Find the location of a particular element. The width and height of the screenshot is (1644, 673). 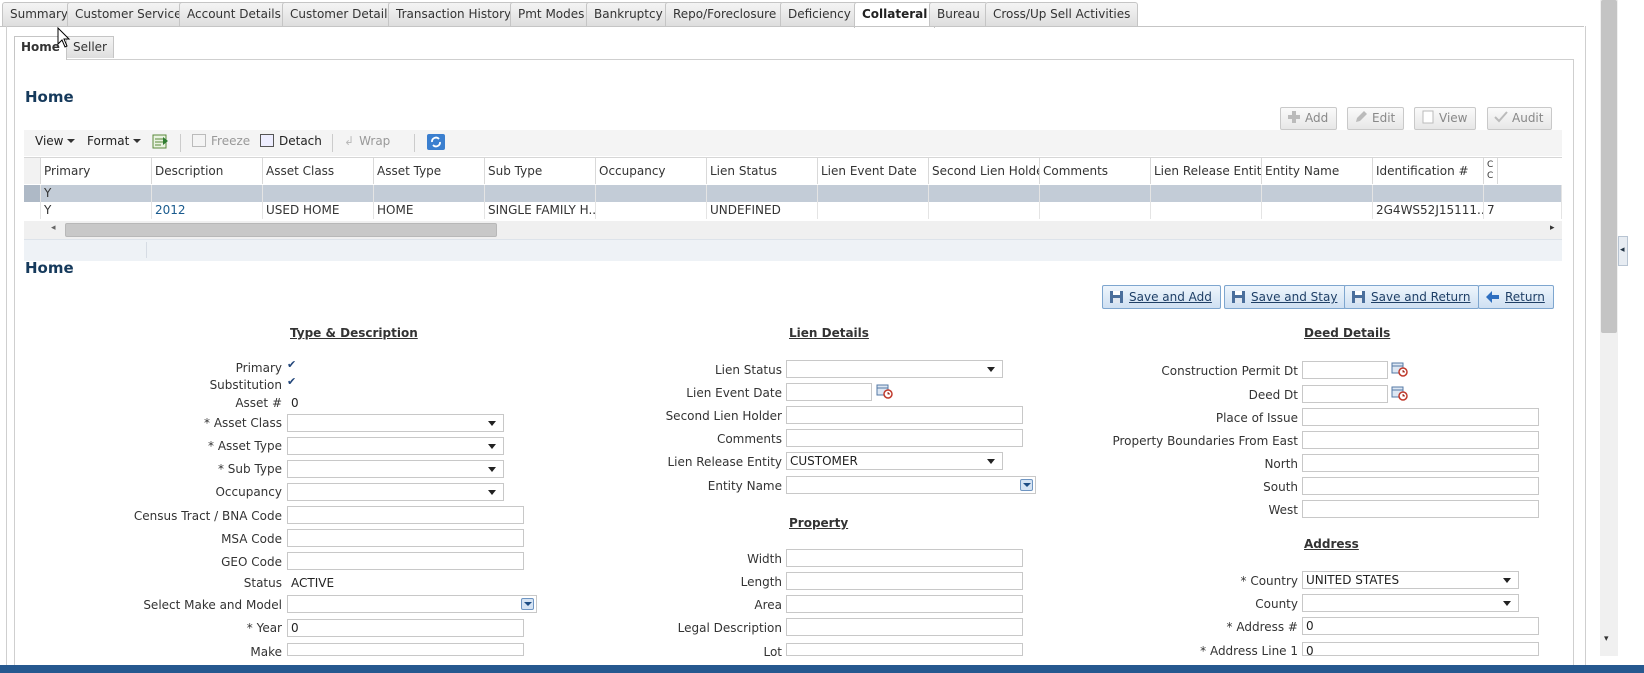

column-header-lien-status: Lien Status is located at coordinates (762, 171).